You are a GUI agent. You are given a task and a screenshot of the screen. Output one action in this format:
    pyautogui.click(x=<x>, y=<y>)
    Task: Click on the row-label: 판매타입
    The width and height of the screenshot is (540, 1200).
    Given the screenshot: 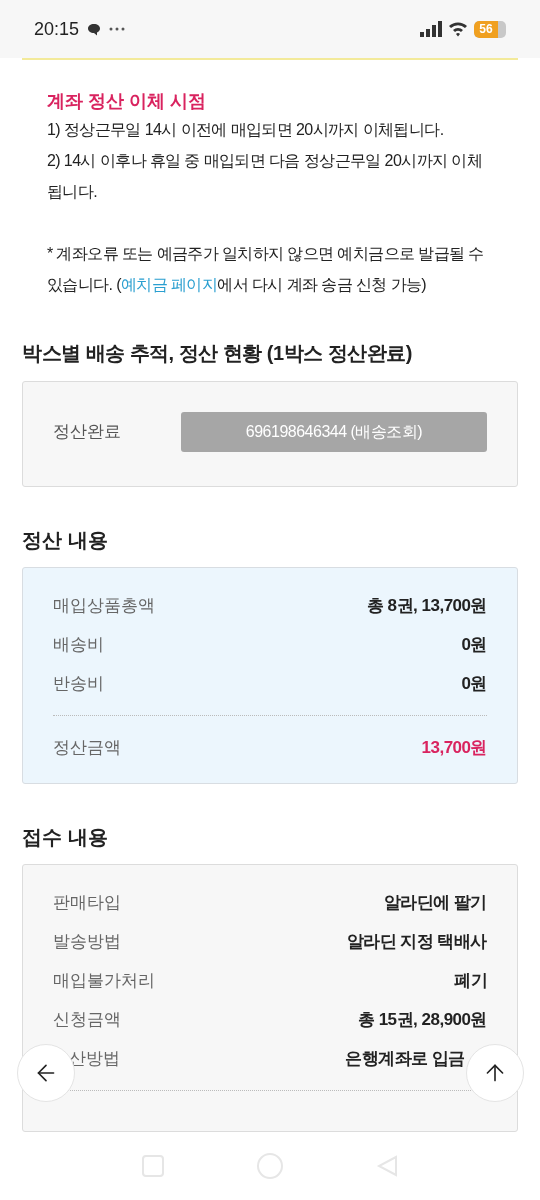 What is the action you would take?
    pyautogui.click(x=87, y=902)
    